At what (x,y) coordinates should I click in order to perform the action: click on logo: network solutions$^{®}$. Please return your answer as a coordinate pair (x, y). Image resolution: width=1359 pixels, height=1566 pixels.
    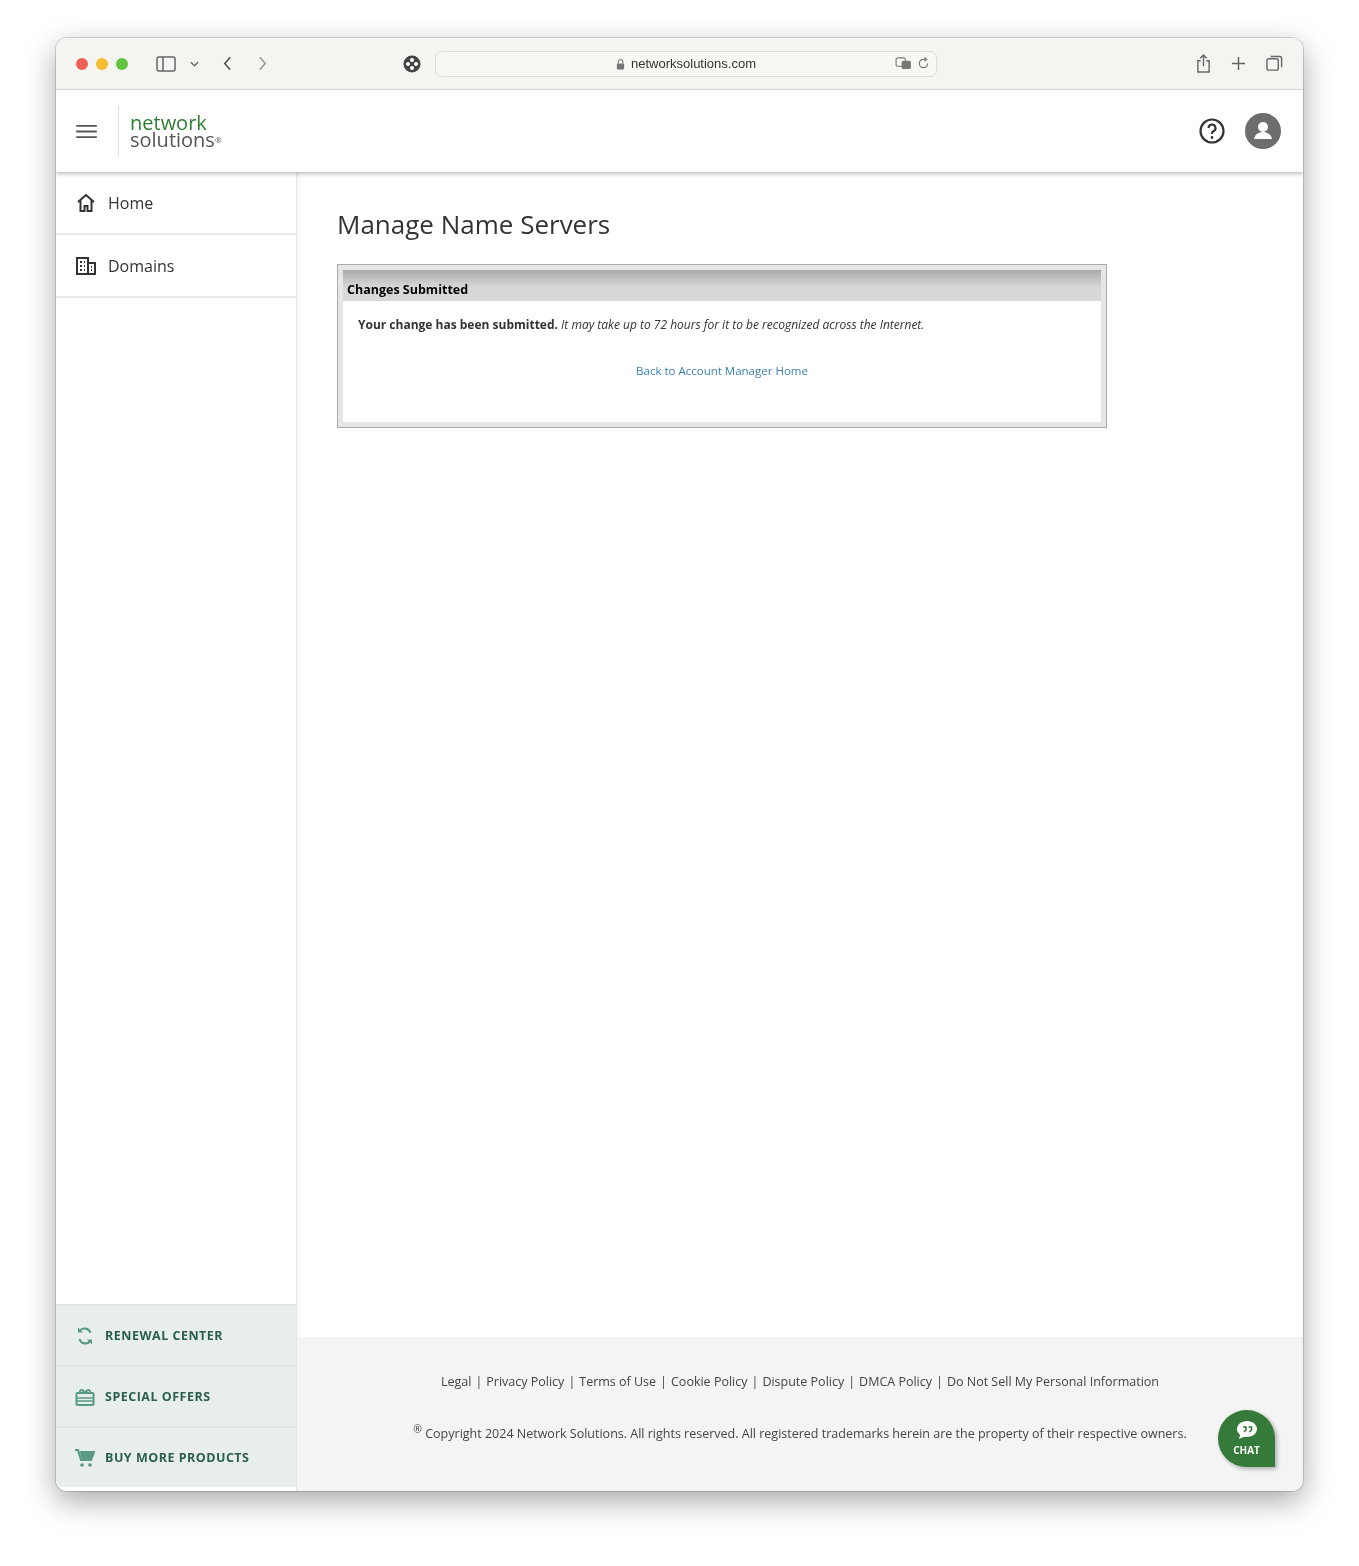
    Looking at the image, I should click on (170, 131).